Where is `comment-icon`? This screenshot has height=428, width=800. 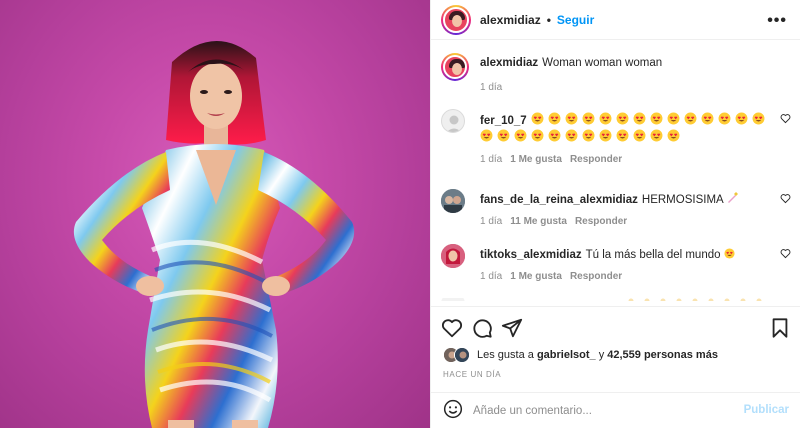
comment-icon is located at coordinates (482, 328).